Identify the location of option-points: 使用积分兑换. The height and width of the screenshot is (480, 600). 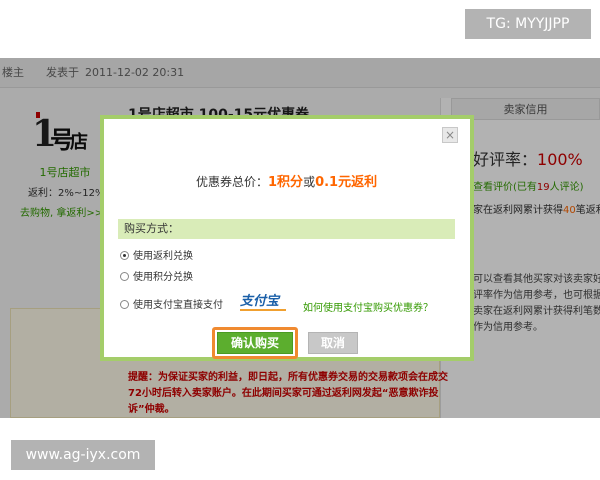
(156, 278).